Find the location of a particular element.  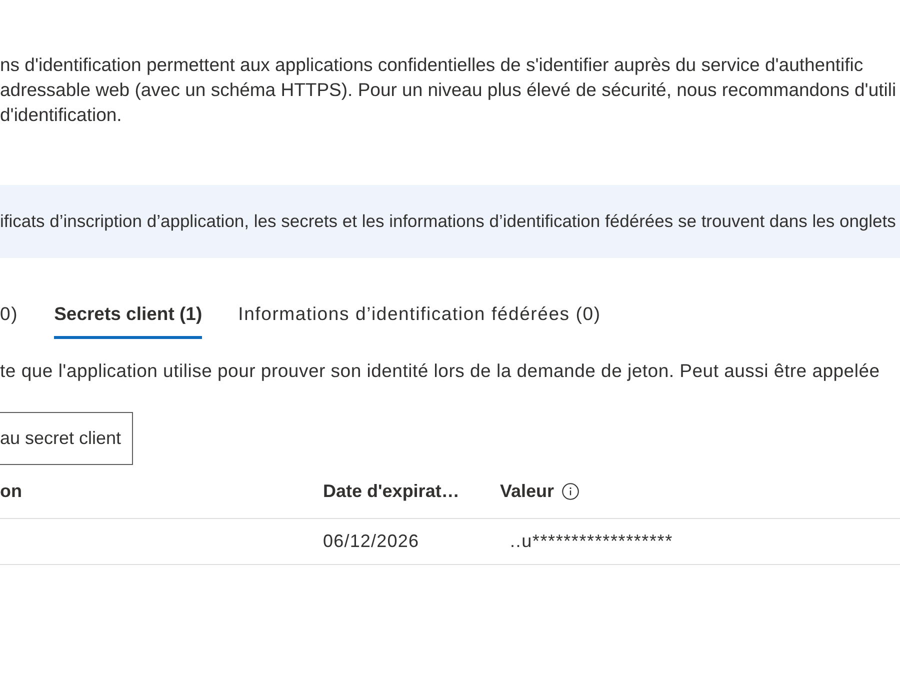

tab-description-text: te que l'application utilise pour prouver son identité lors de la demande de jeton. Peut aussi être appelée is located at coordinates (440, 371).